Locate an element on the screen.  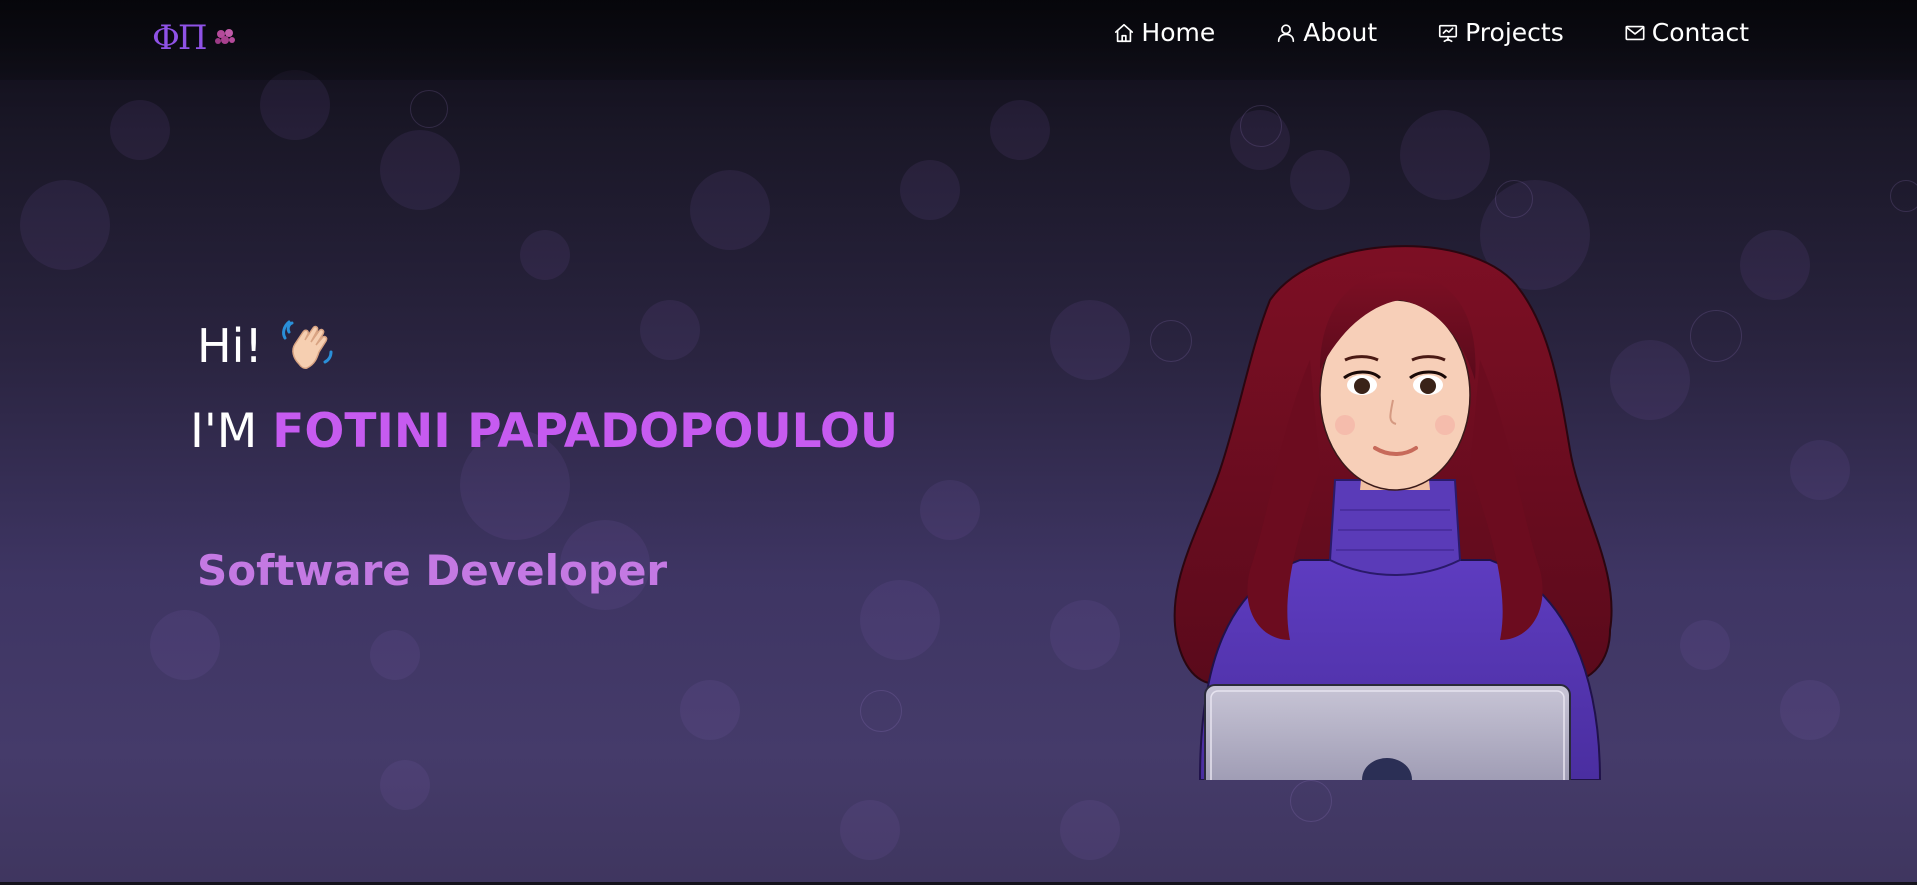
home-icon is located at coordinates (1124, 32).